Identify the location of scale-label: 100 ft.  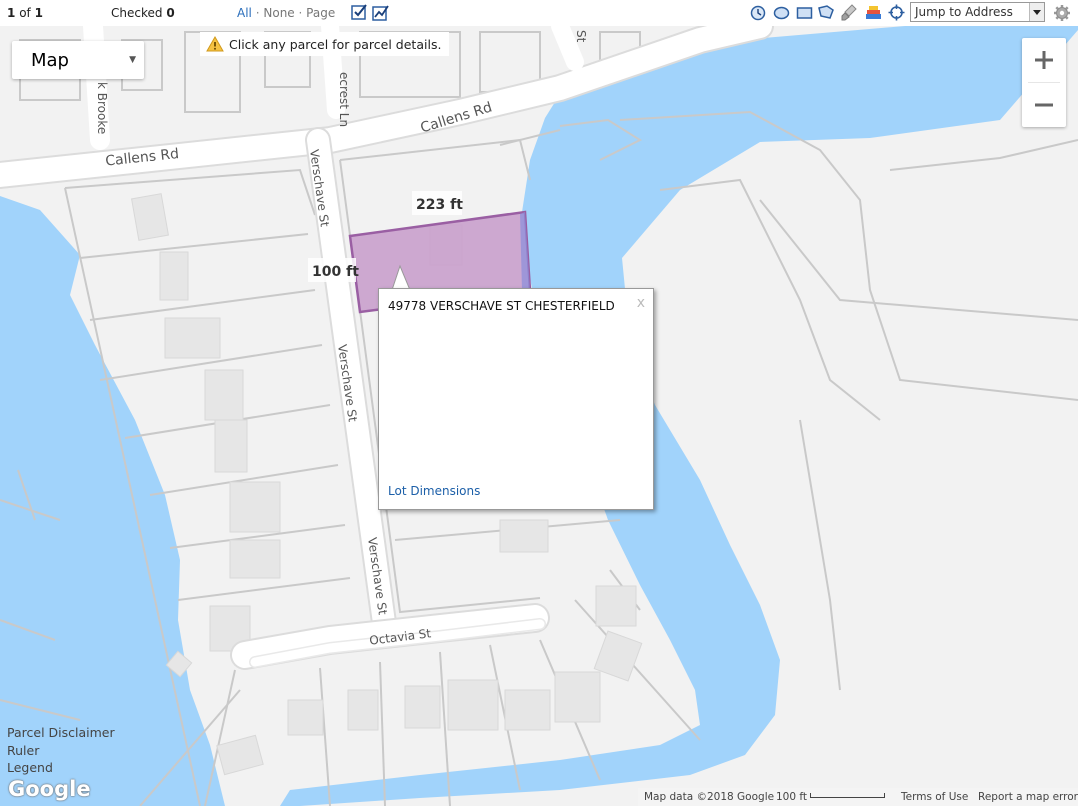
(791, 797).